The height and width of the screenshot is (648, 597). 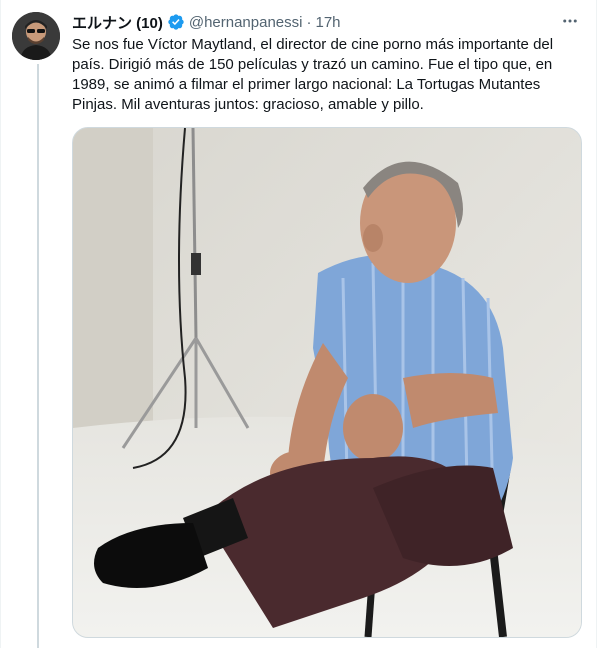 What do you see at coordinates (0, 324) in the screenshot?
I see `timeline-left-border` at bounding box center [0, 324].